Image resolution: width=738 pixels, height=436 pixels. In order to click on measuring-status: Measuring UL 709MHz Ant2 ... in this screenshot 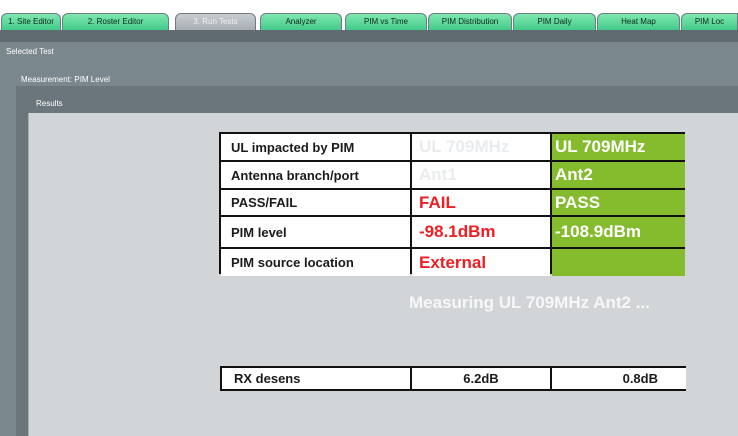, I will do `click(529, 302)`.